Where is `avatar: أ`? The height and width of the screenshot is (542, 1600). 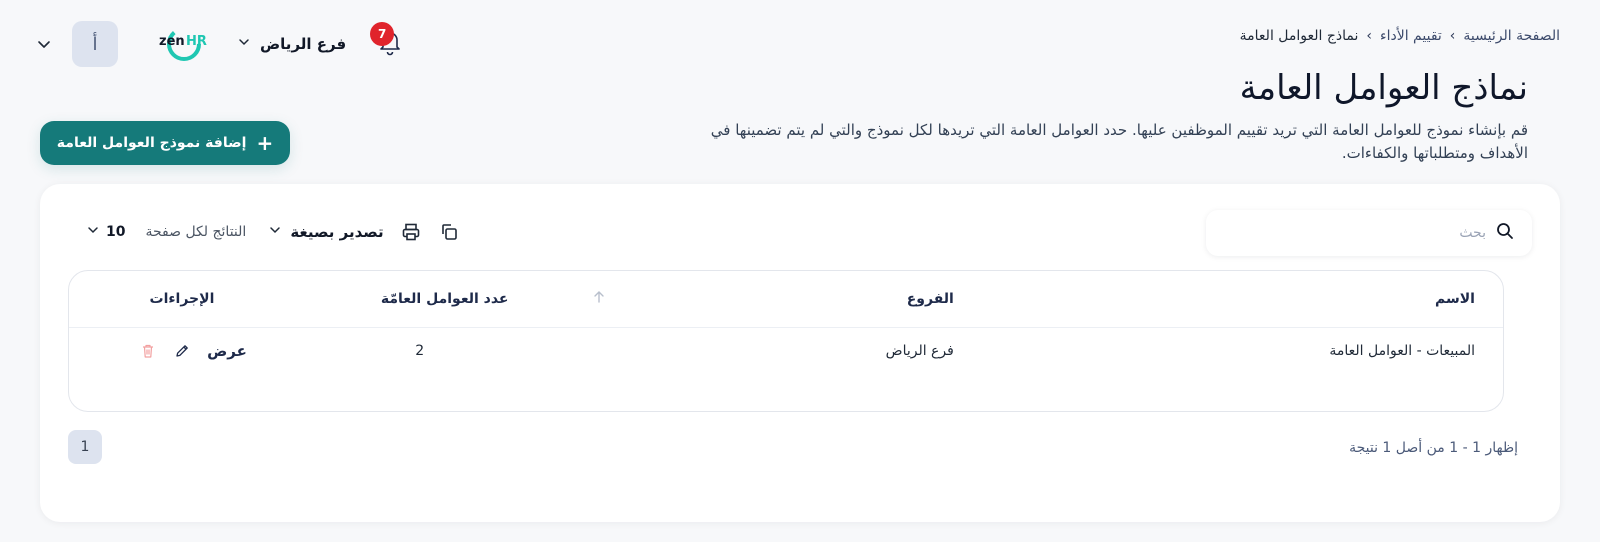
avatar: أ is located at coordinates (95, 44).